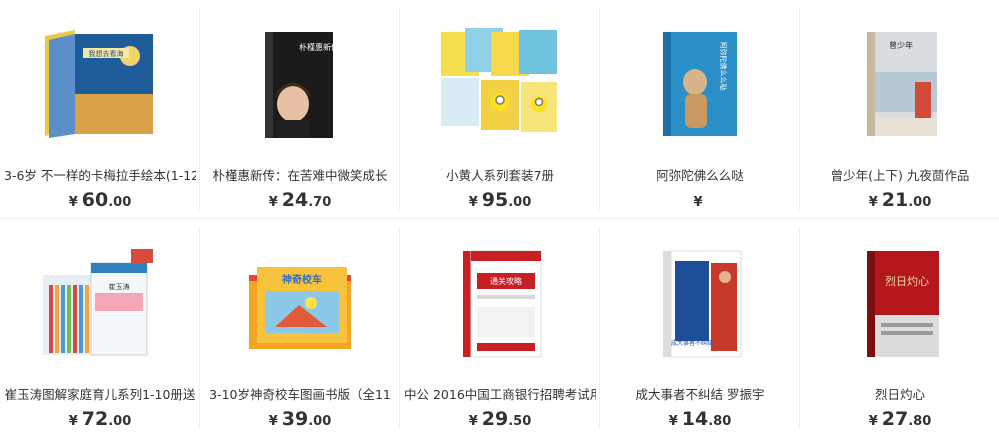 Image resolution: width=999 pixels, height=435 pixels. I want to click on product-price: ¥60.00, so click(100, 201).